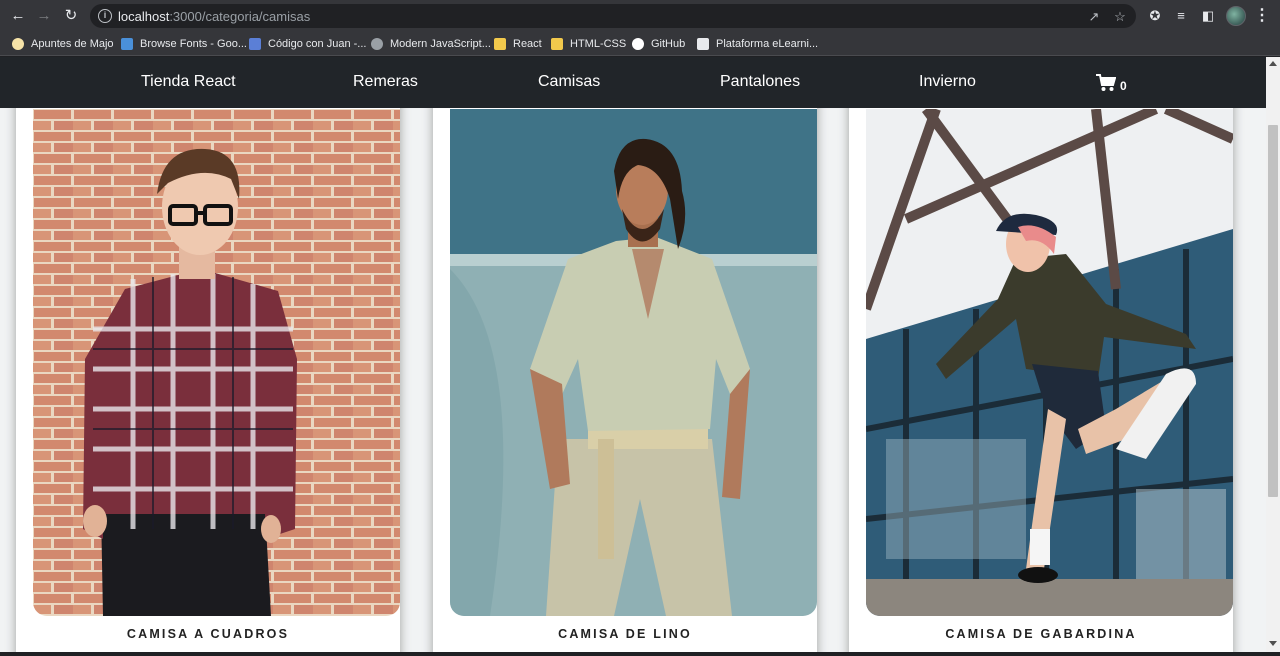  Describe the element at coordinates (1123, 86) in the screenshot. I see `cart-count: 0` at that location.